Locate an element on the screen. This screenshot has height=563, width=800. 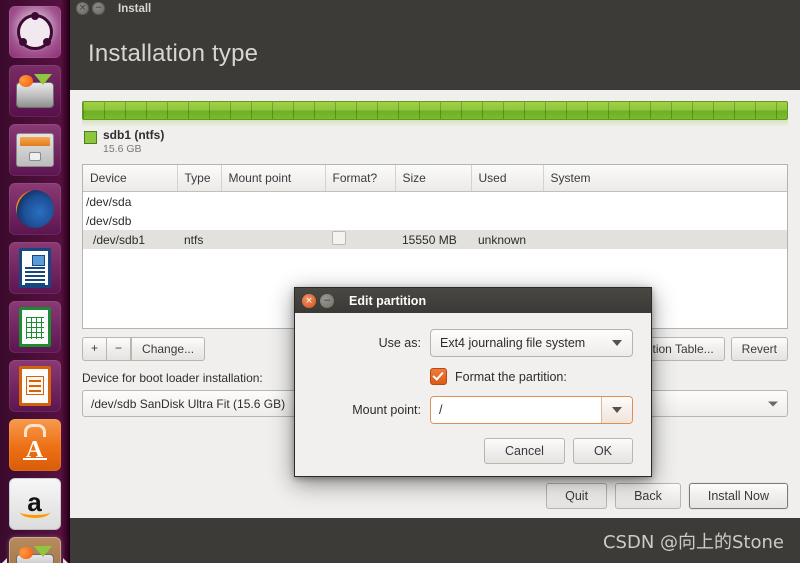
launcher-item-amazon: a is located at coordinates (34, 504).